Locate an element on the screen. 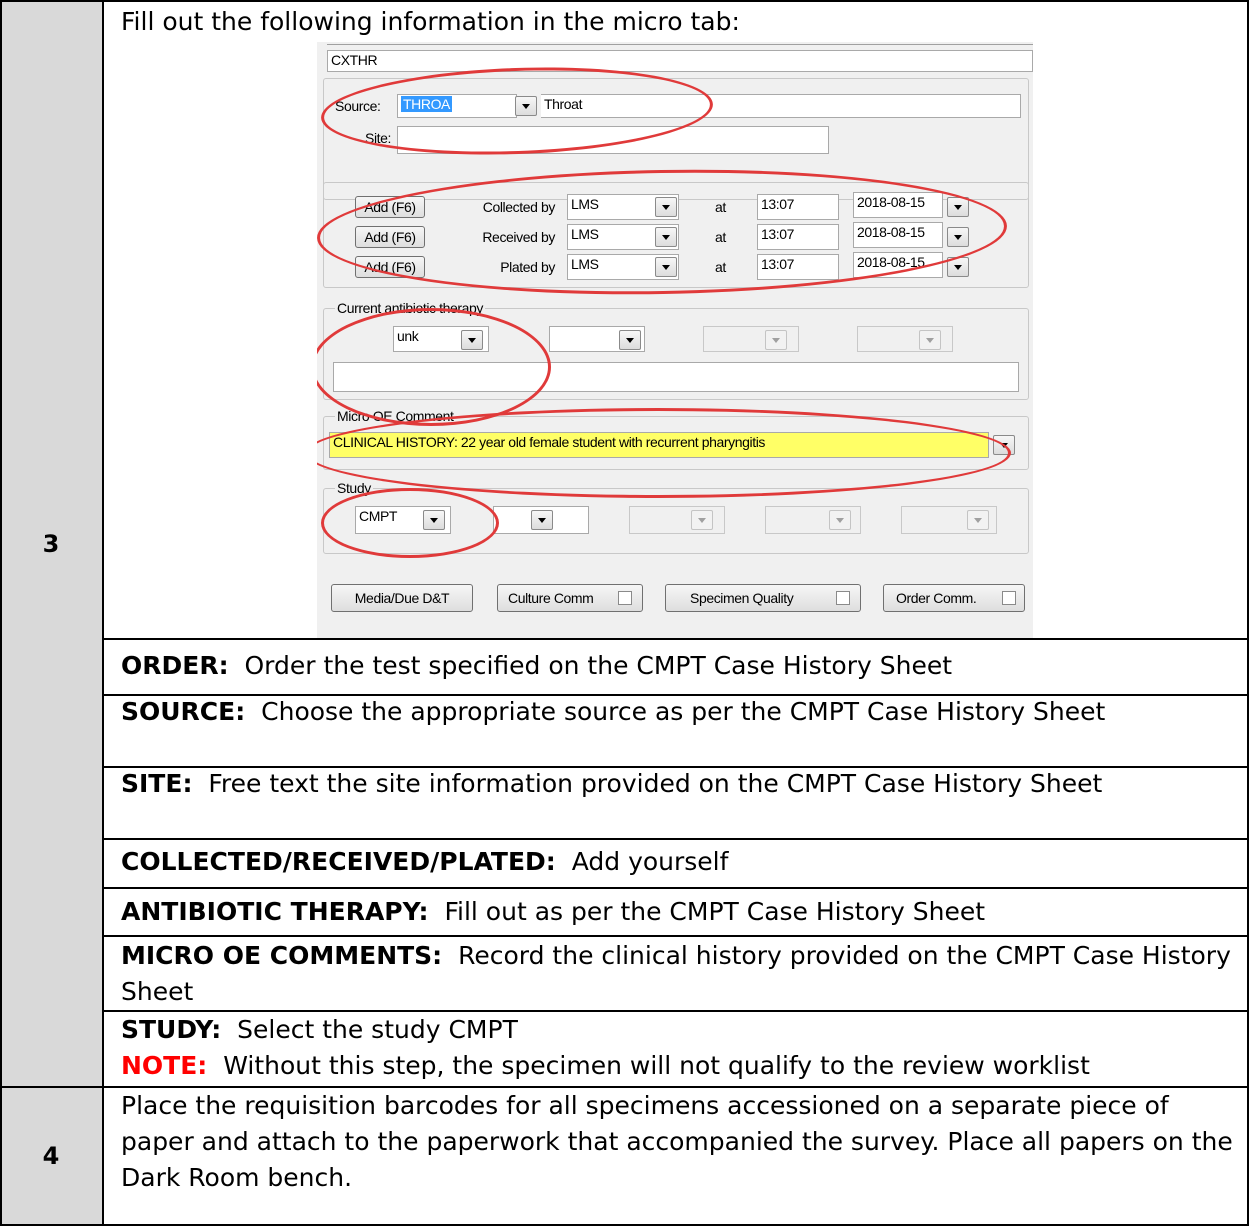  collected-instruction-text: Add yourself is located at coordinates (650, 861).